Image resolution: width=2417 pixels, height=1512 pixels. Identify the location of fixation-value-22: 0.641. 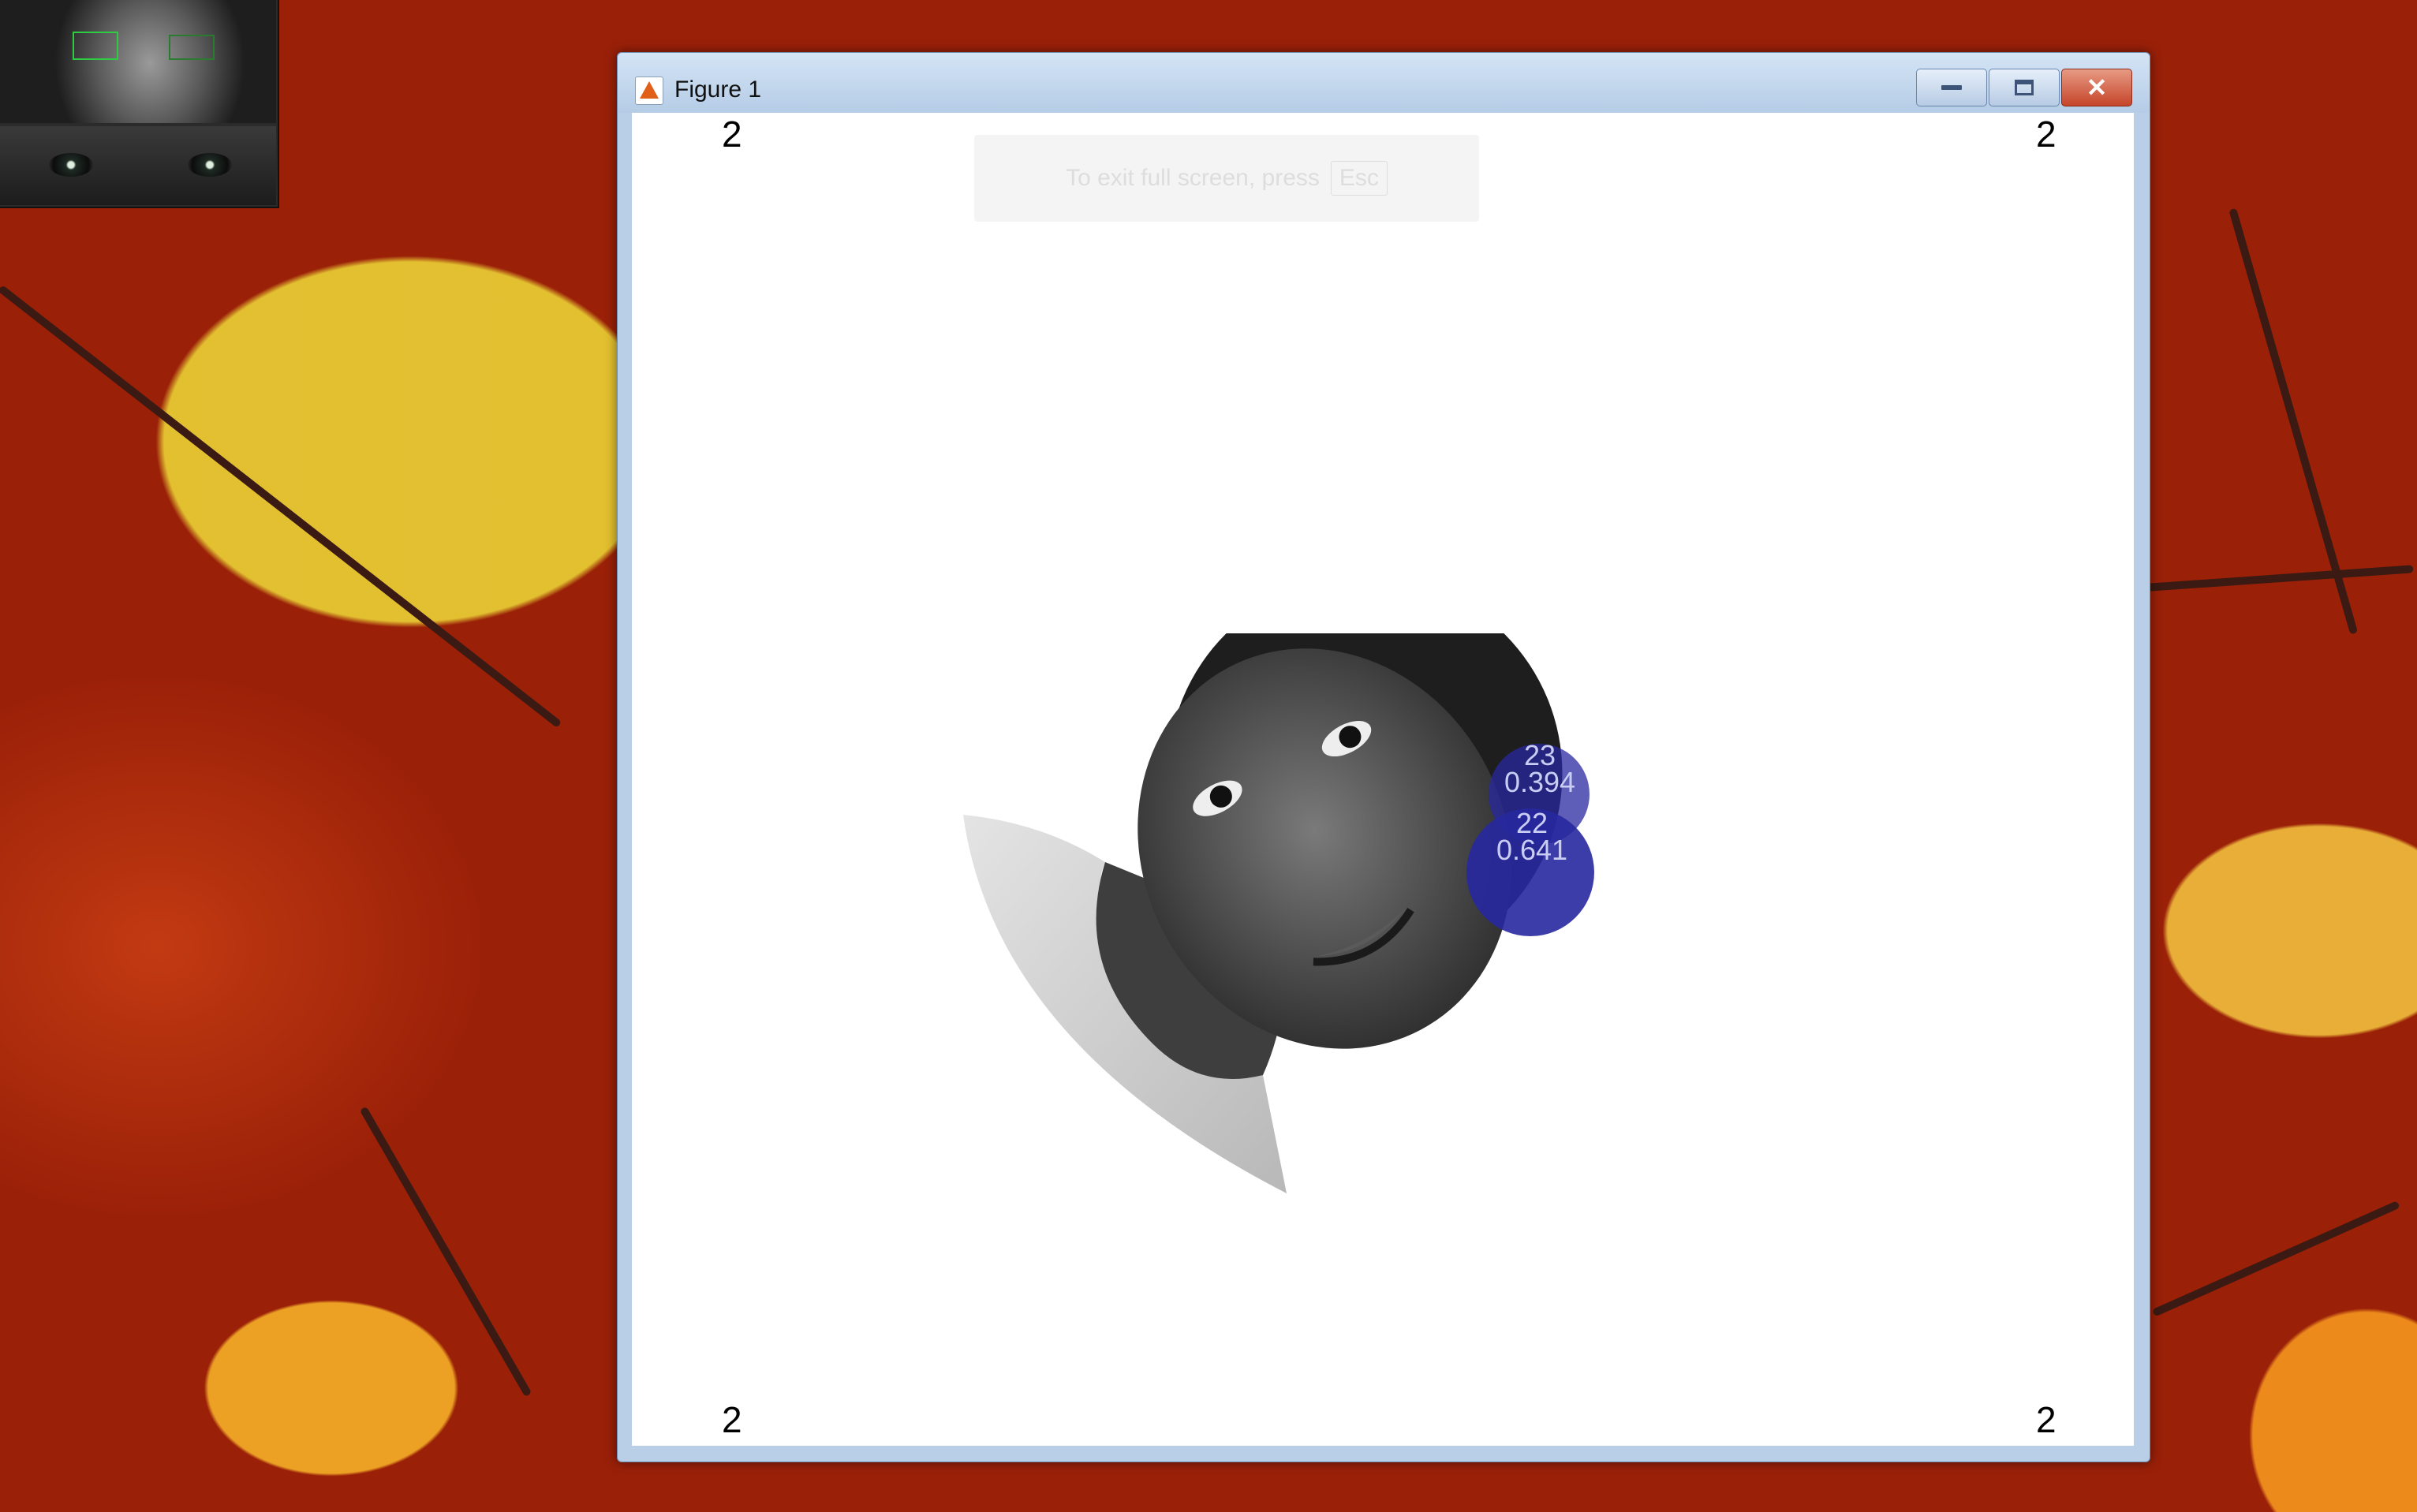
(1532, 850).